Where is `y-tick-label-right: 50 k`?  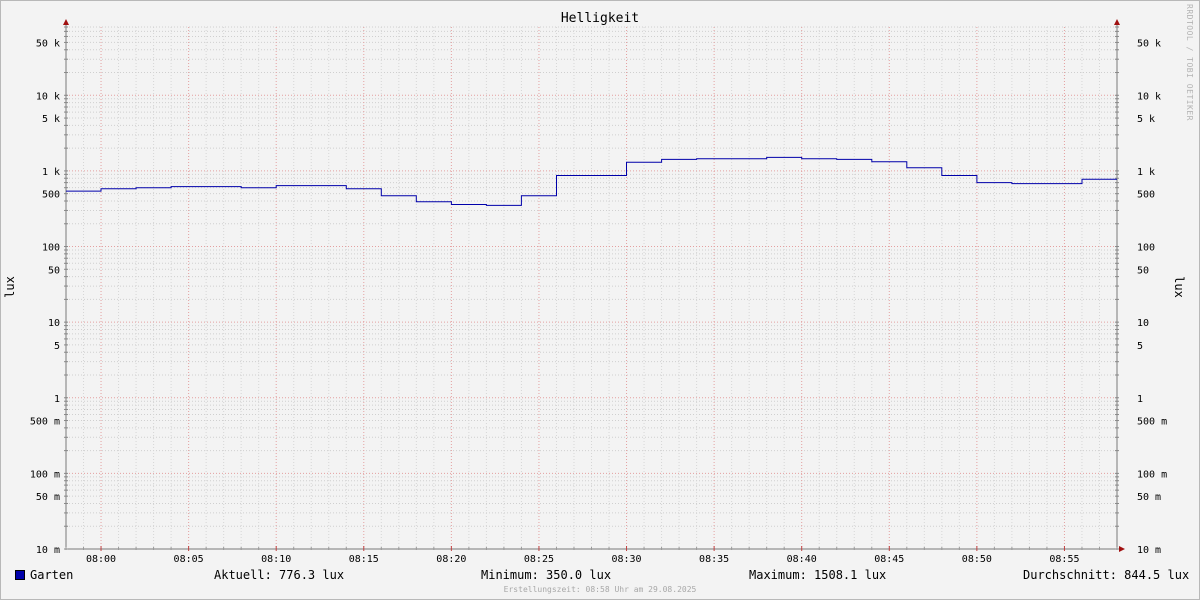
y-tick-label-right: 50 k is located at coordinates (1149, 43).